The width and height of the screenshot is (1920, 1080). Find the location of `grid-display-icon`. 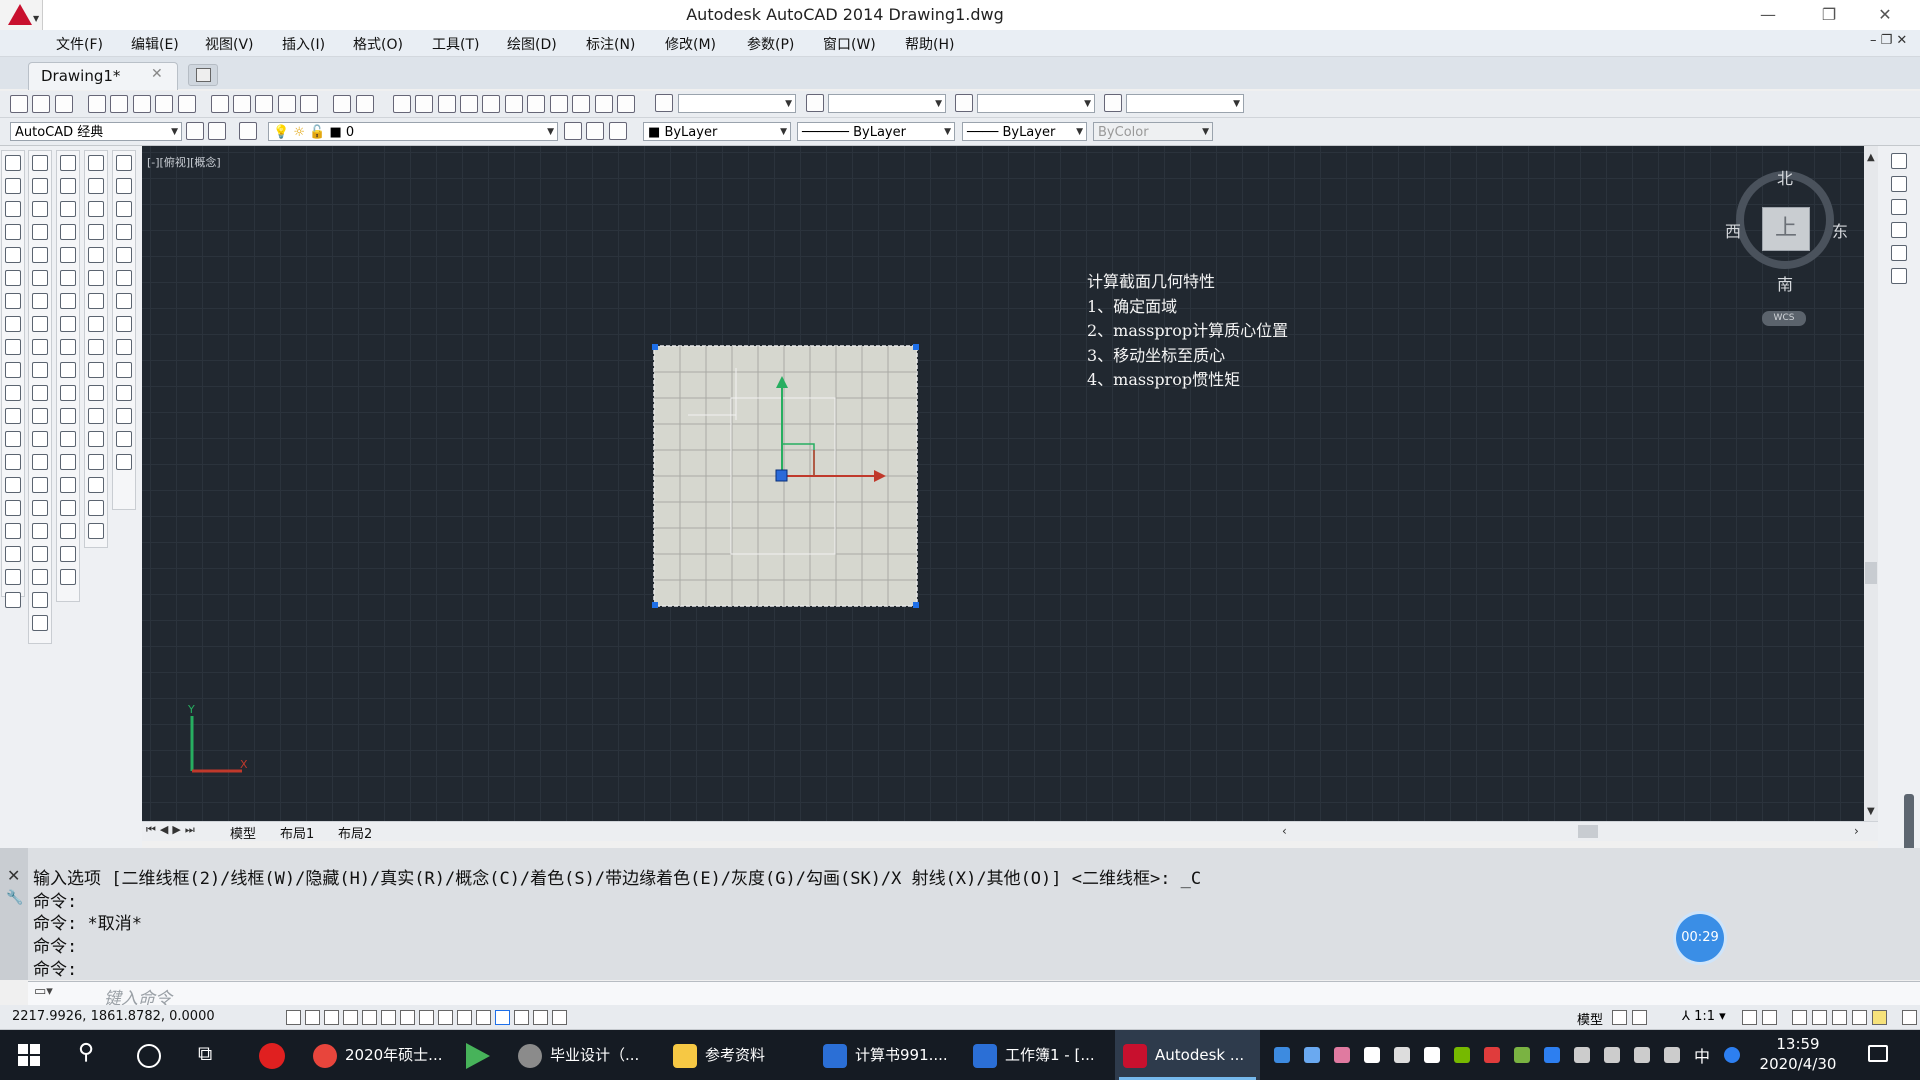

grid-display-icon is located at coordinates (331, 1017).